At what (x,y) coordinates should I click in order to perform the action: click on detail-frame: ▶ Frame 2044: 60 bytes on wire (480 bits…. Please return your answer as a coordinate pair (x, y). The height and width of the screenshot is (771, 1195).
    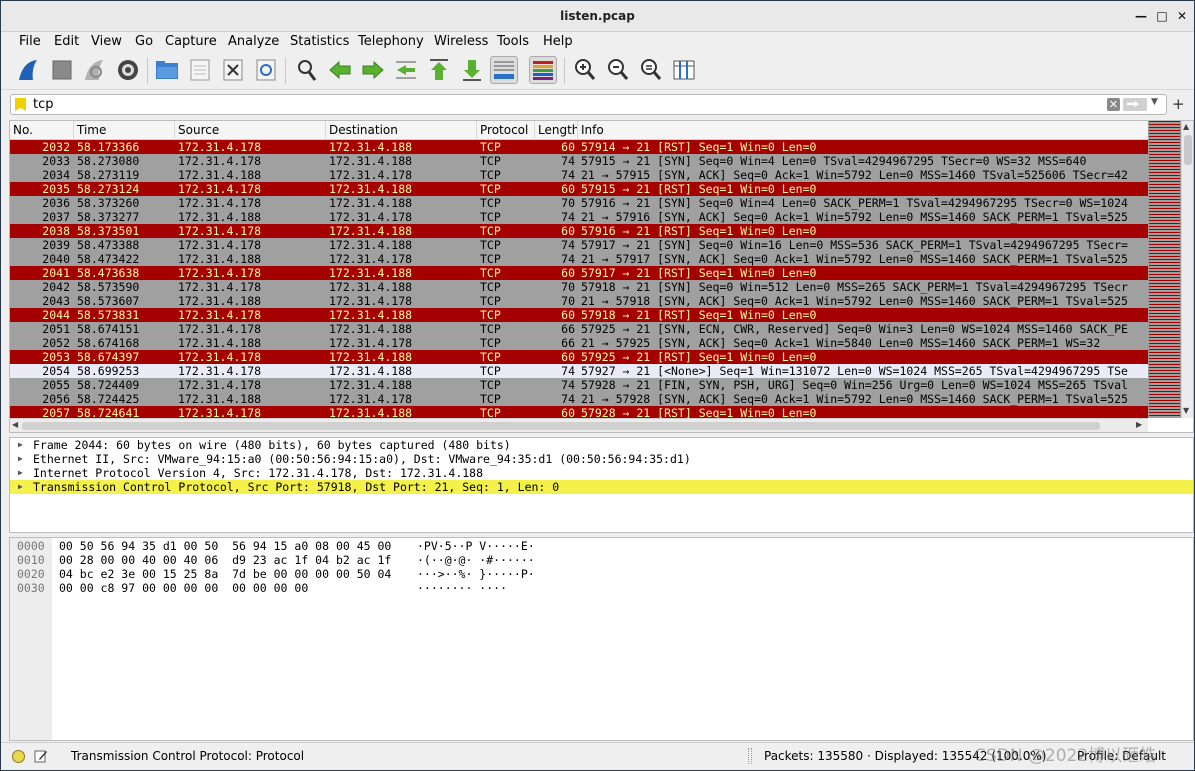
    Looking at the image, I should click on (601, 445).